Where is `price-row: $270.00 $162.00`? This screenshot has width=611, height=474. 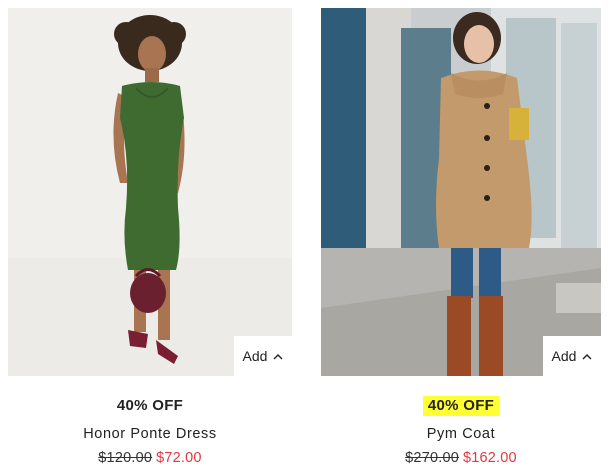 price-row: $270.00 $162.00 is located at coordinates (461, 458).